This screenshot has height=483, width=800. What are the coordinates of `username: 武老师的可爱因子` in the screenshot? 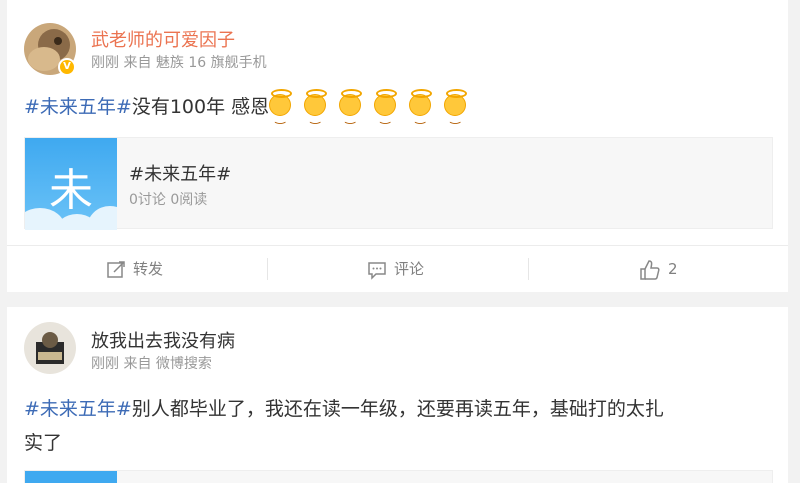 It's located at (163, 39).